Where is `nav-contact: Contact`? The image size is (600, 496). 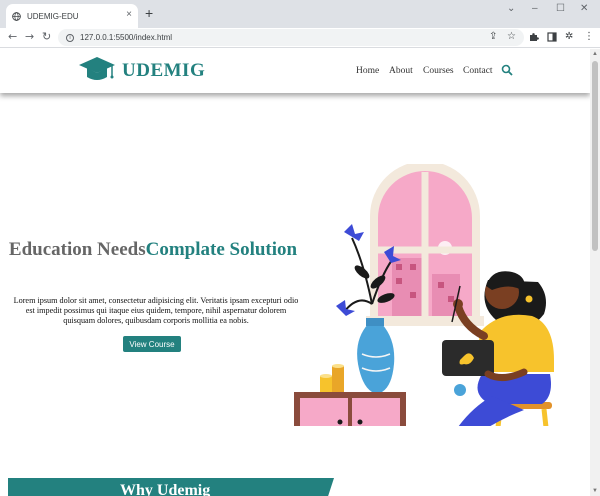
nav-contact: Contact is located at coordinates (478, 71).